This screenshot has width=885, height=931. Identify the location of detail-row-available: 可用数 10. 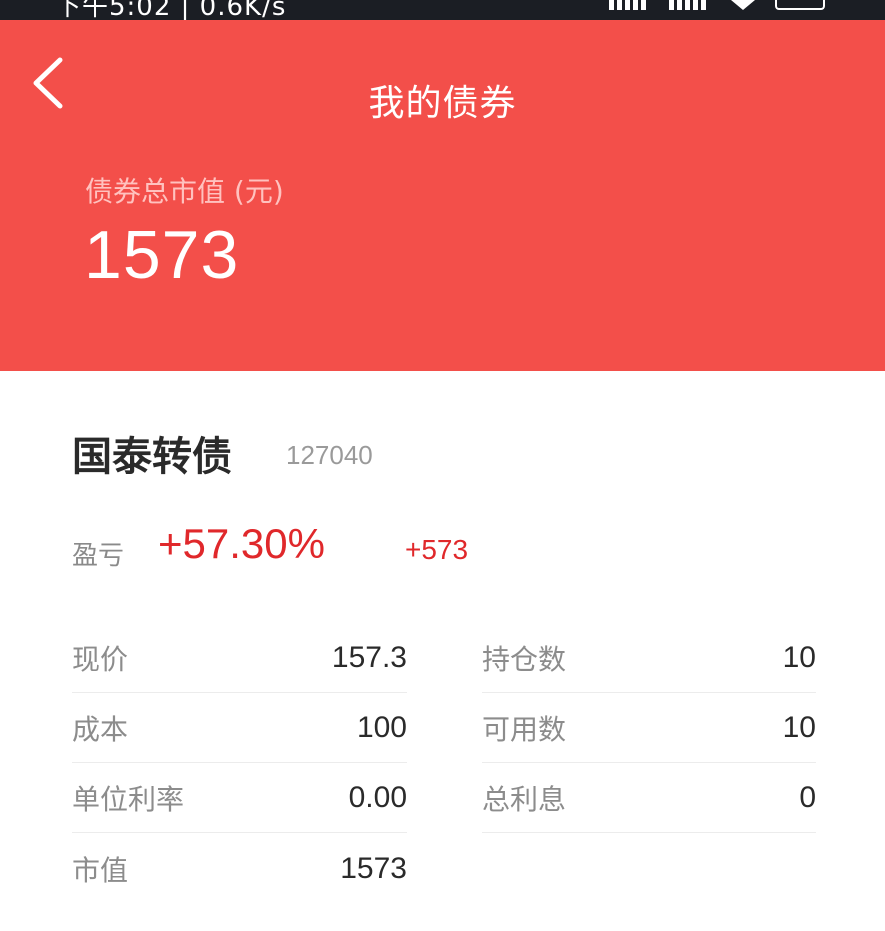
(649, 728).